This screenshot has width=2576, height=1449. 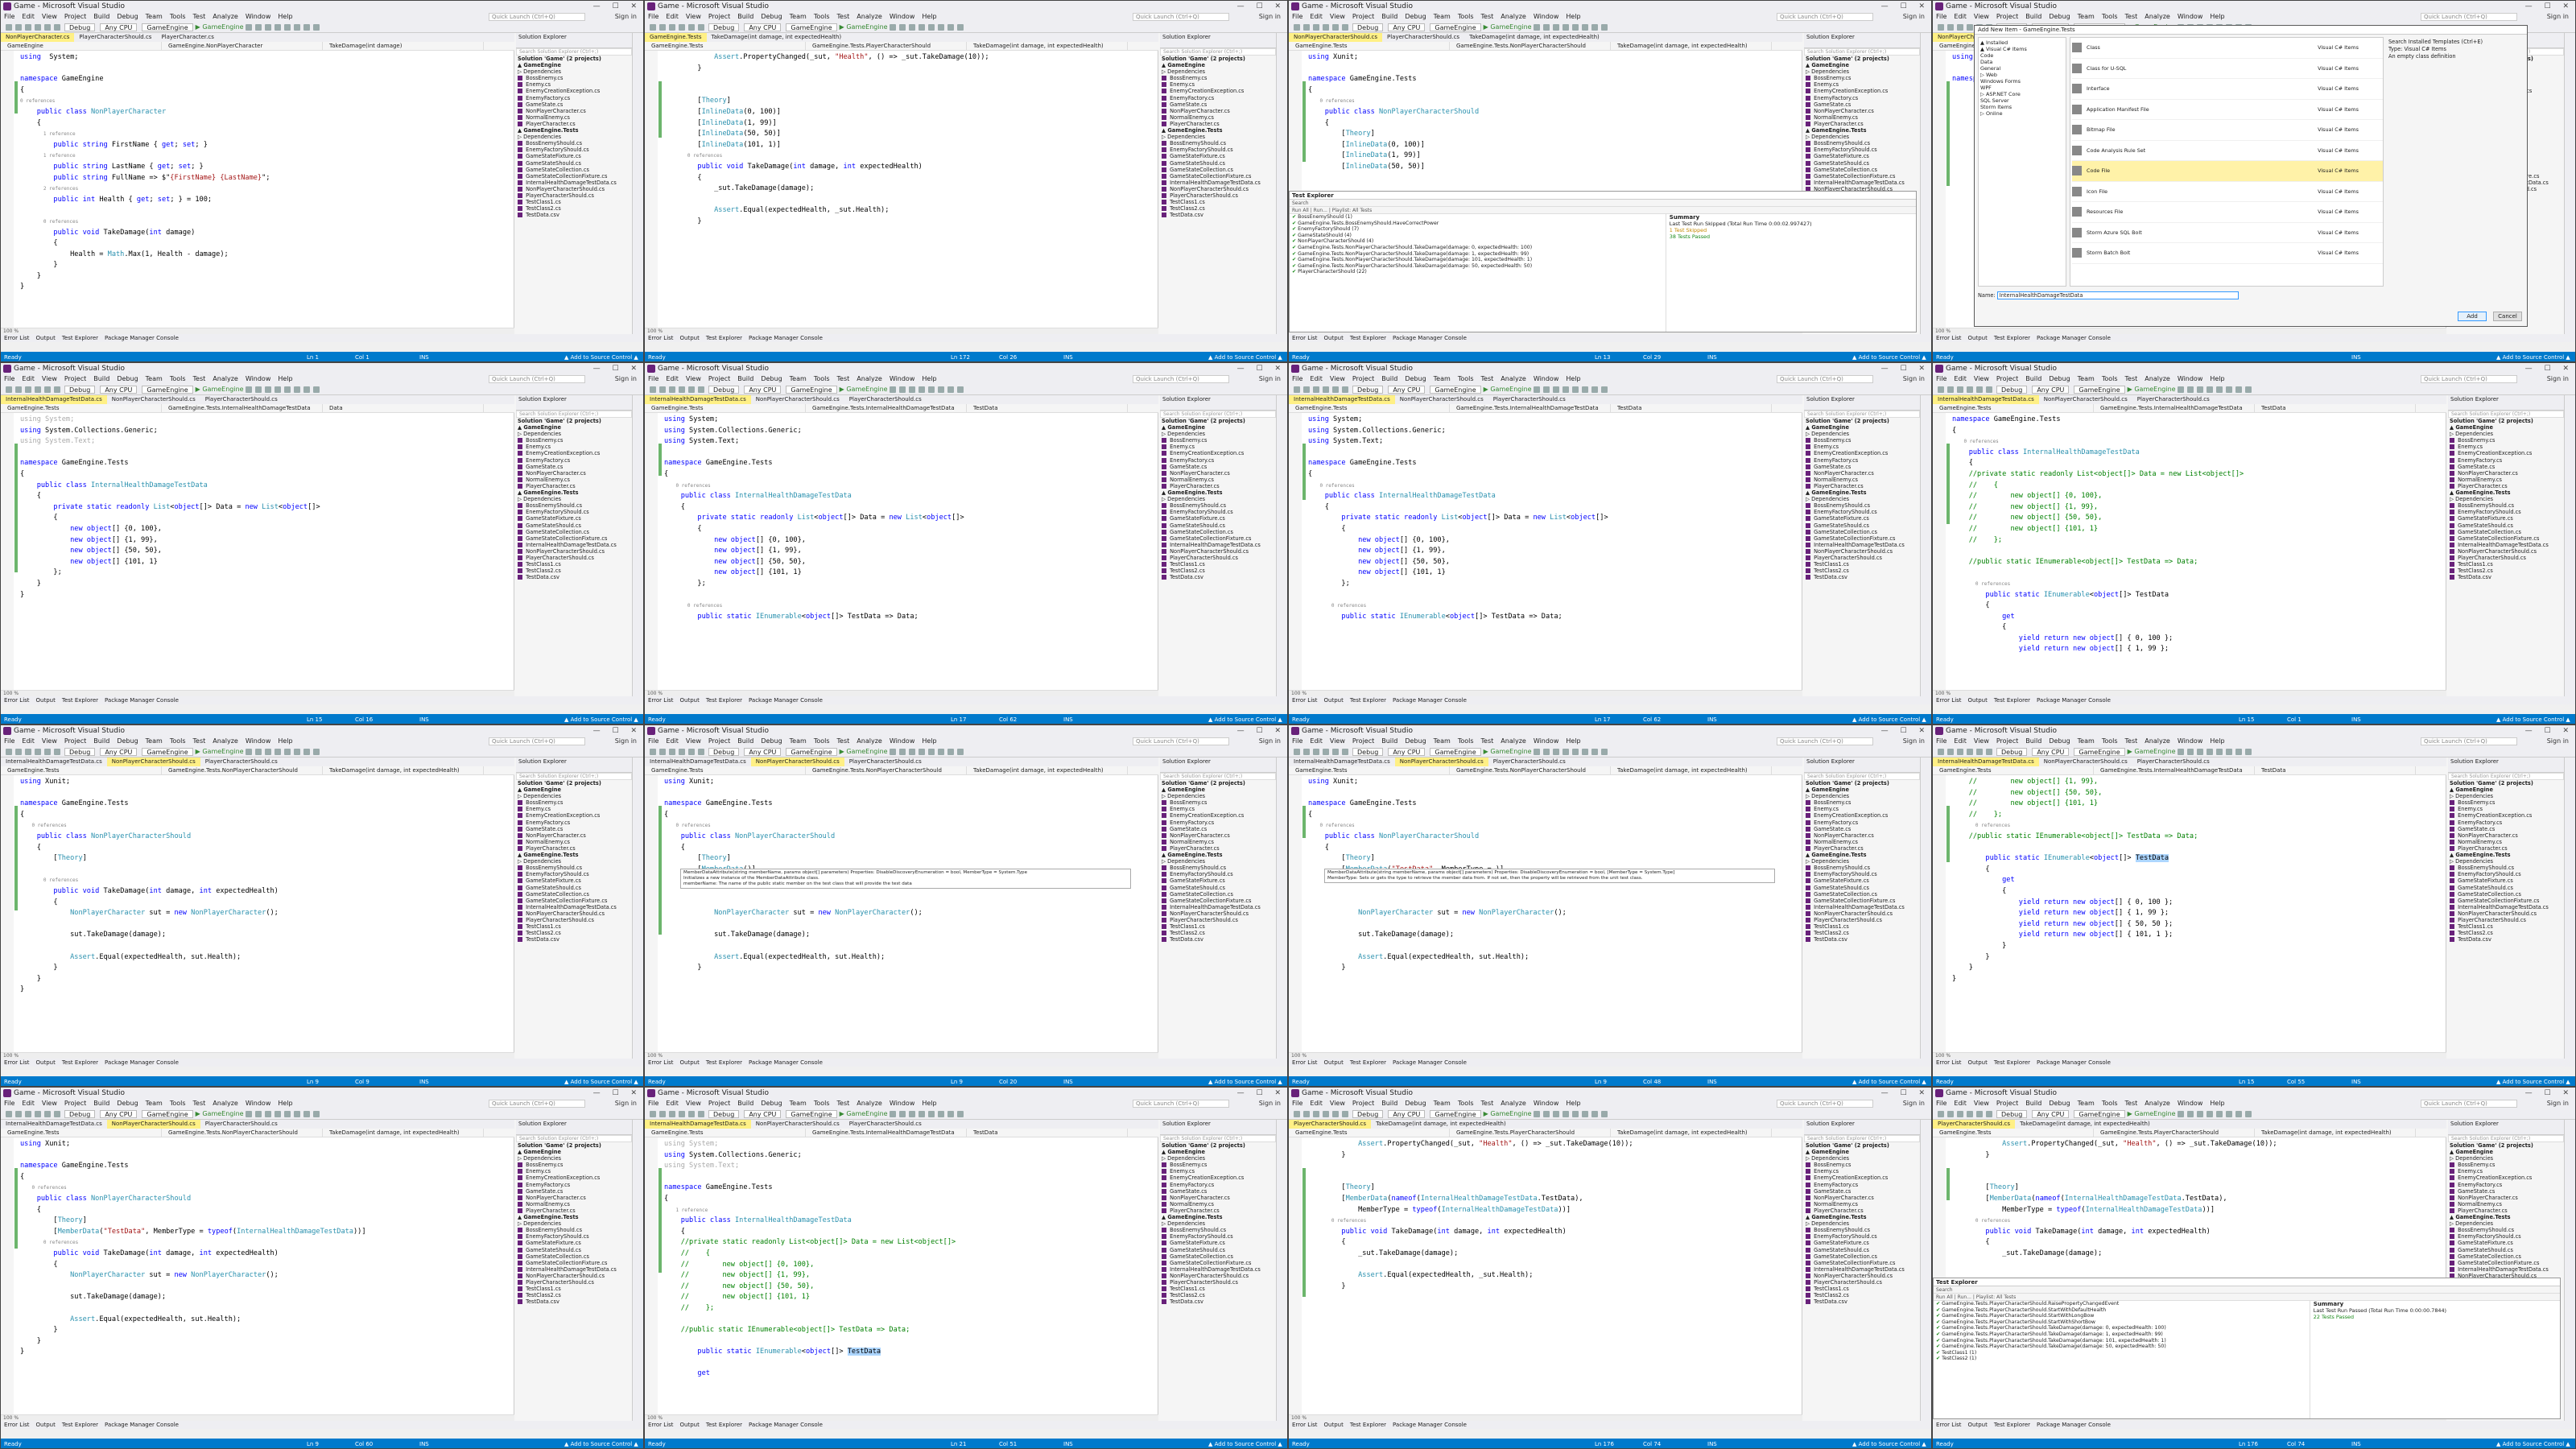 I want to click on nav-dropdown: GameEngine.Tests, so click(x=725, y=46).